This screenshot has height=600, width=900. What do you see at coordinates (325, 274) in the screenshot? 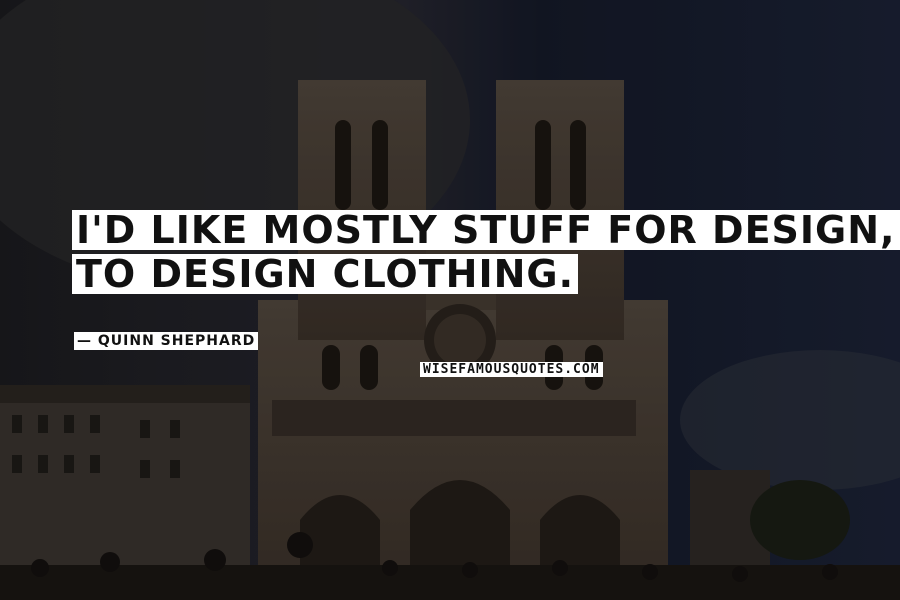
I see `quote-line-2: TO DESIGN CLOTHING.` at bounding box center [325, 274].